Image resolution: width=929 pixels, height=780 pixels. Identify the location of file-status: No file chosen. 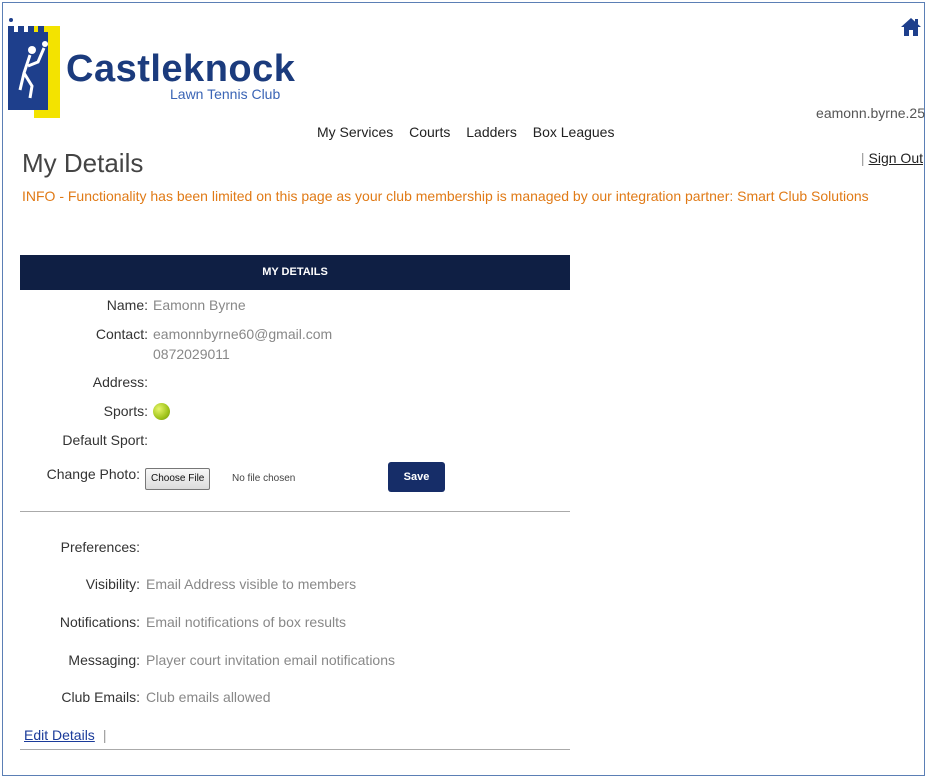
(264, 478).